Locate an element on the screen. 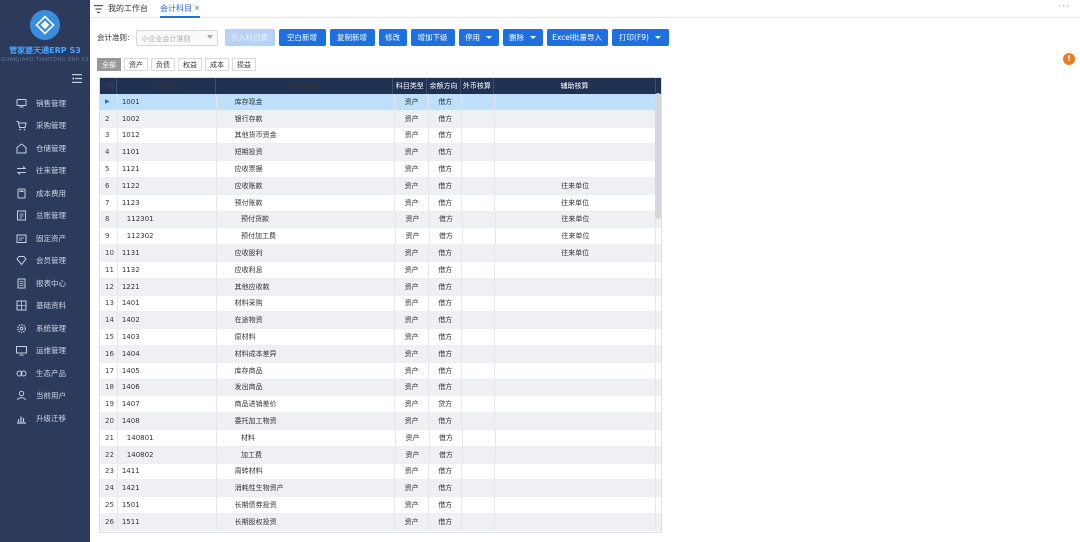 Image resolution: width=1080 pixels, height=542 pixels. table-row: 3 1012 其他货币资金 资产 借方 is located at coordinates (380, 136).